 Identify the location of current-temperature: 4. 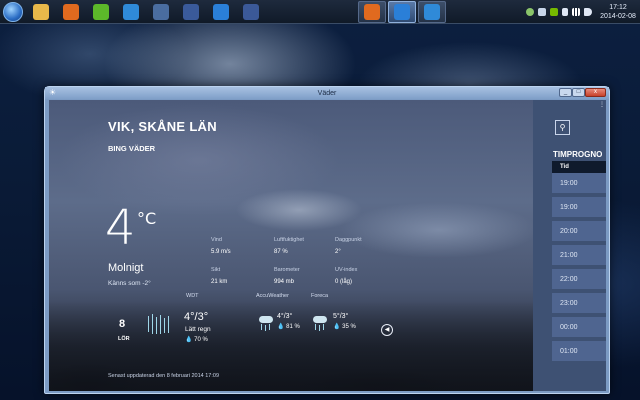
(120, 228).